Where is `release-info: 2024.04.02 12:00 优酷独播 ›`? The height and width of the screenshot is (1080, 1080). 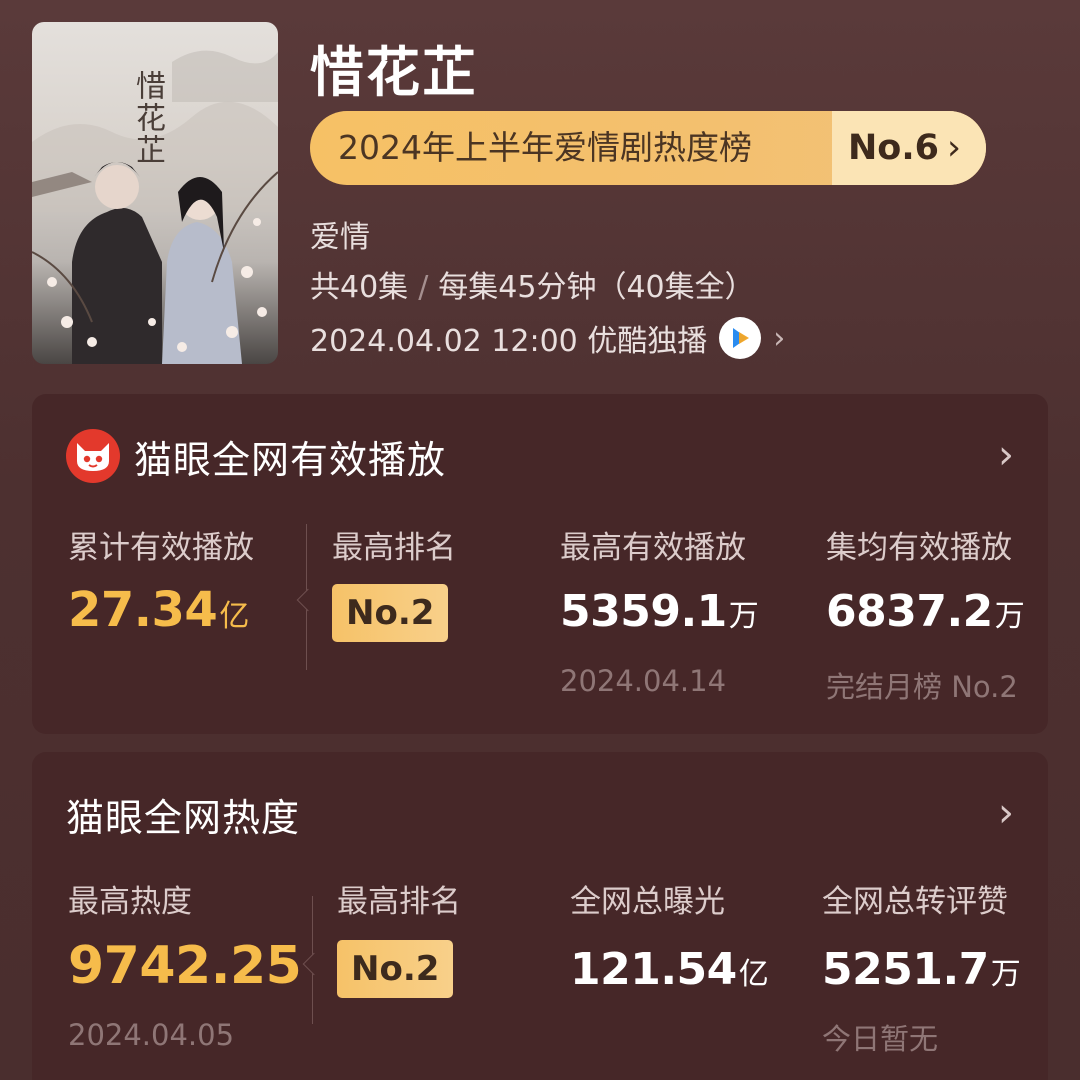 release-info: 2024.04.02 12:00 优酷独播 › is located at coordinates (547, 338).